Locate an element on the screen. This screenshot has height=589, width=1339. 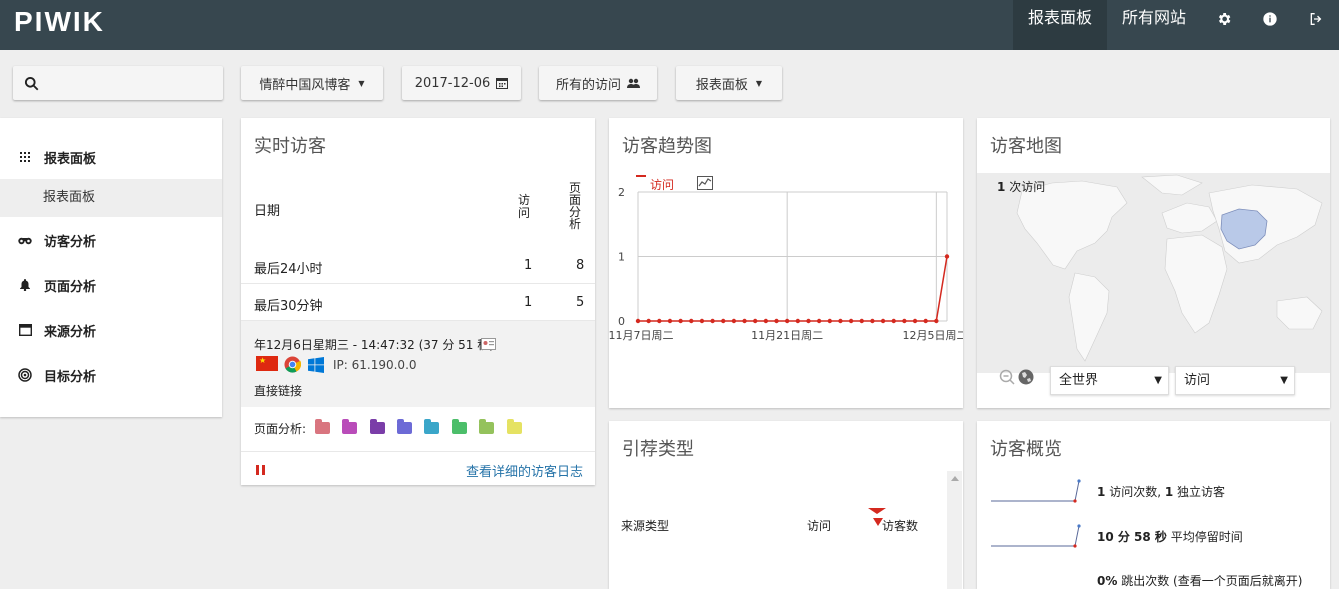
overview-avg-time: 10 分 58 秒 平均停留时间 is located at coordinates (1170, 536).